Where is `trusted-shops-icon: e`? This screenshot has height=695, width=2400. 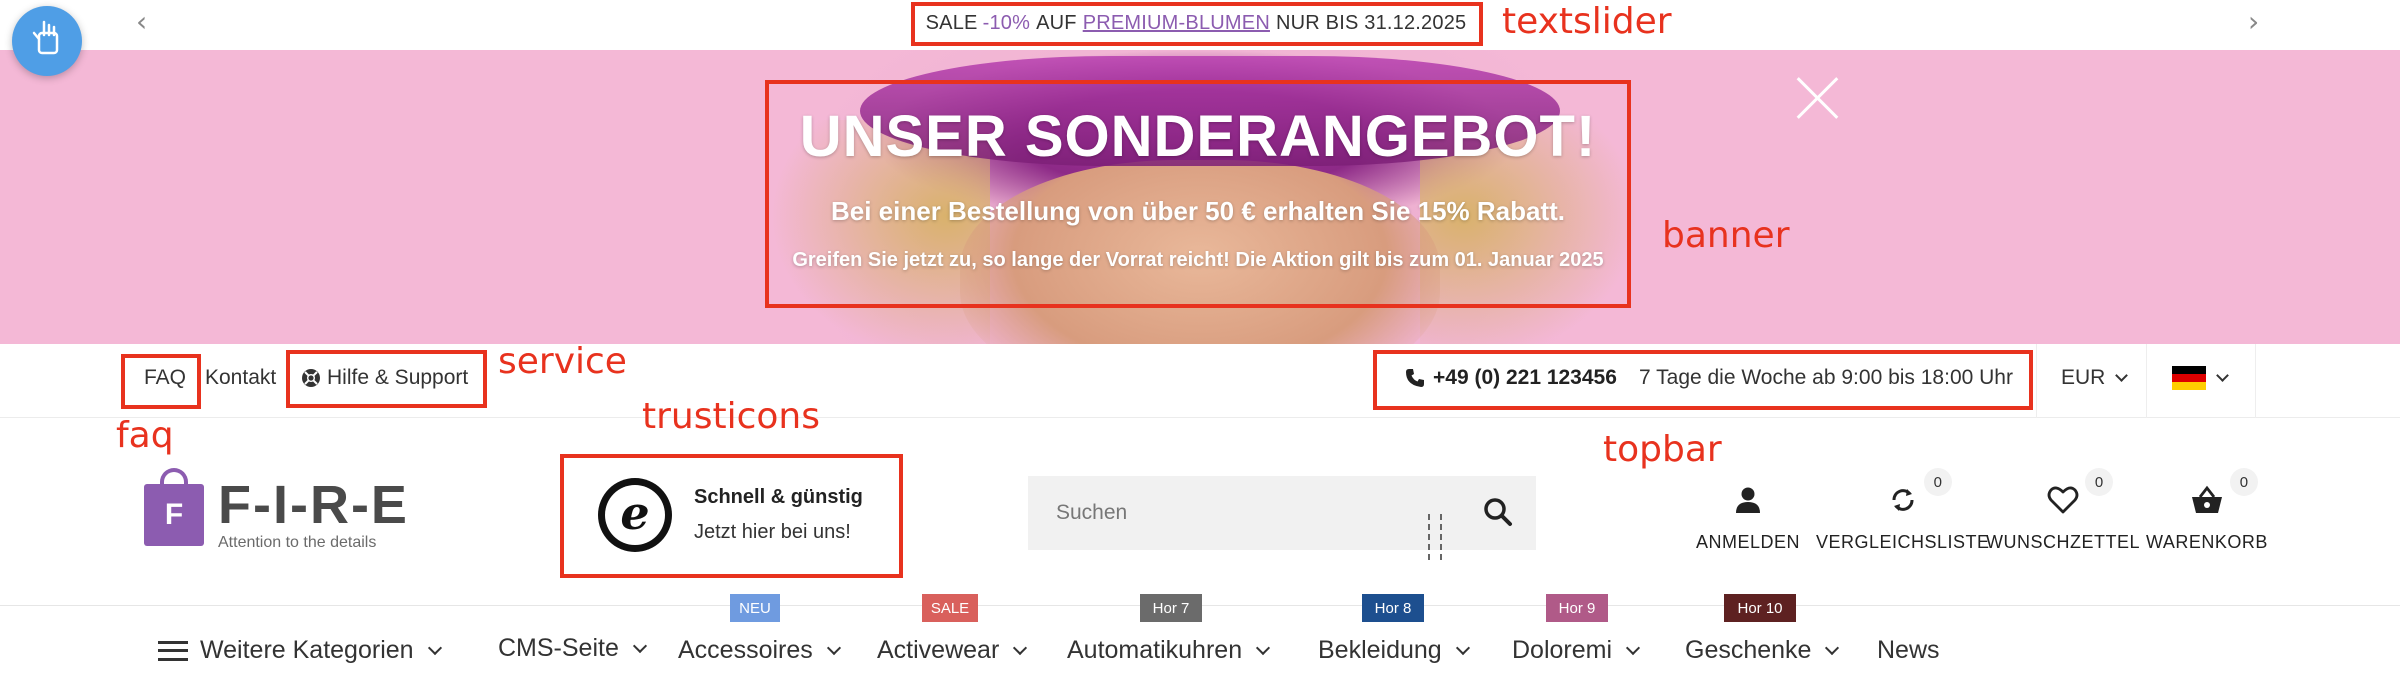 trusted-shops-icon: e is located at coordinates (635, 515).